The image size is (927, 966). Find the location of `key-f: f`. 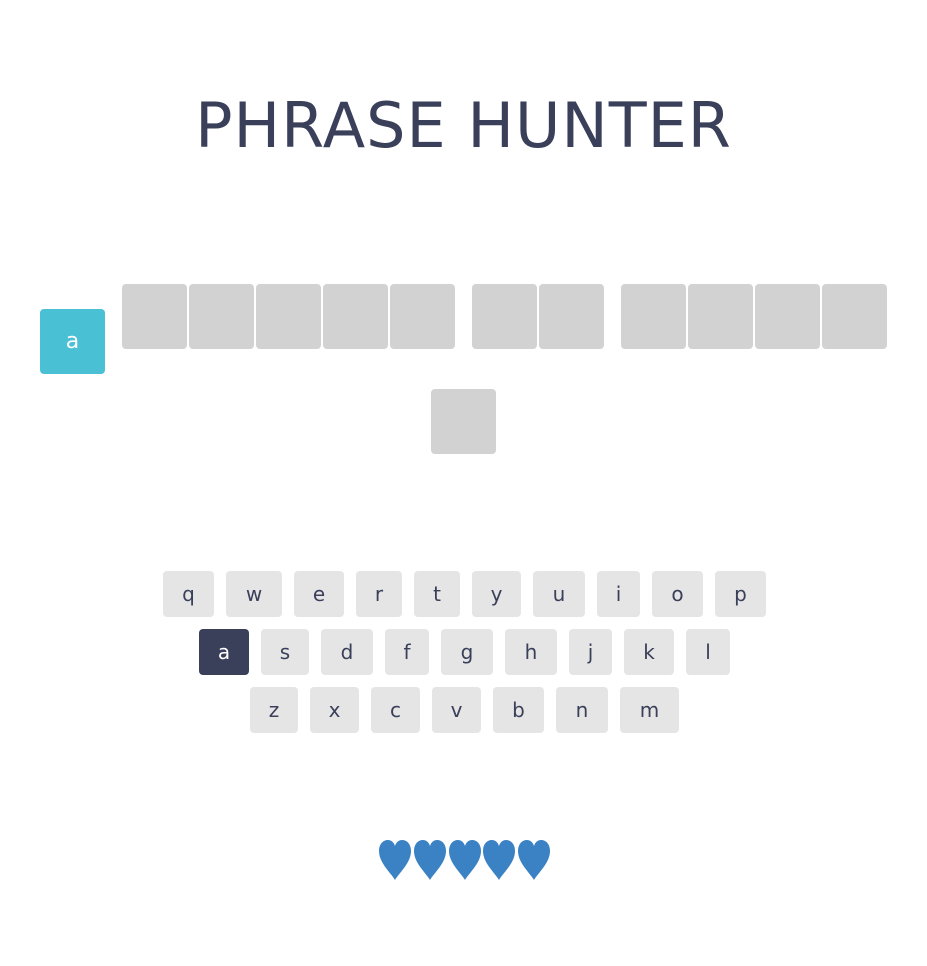

key-f: f is located at coordinates (407, 652).